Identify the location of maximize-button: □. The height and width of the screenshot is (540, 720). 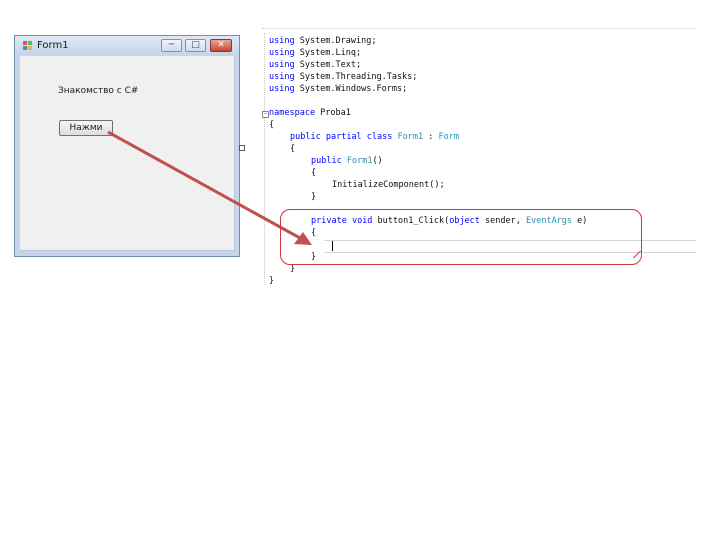
(195, 45).